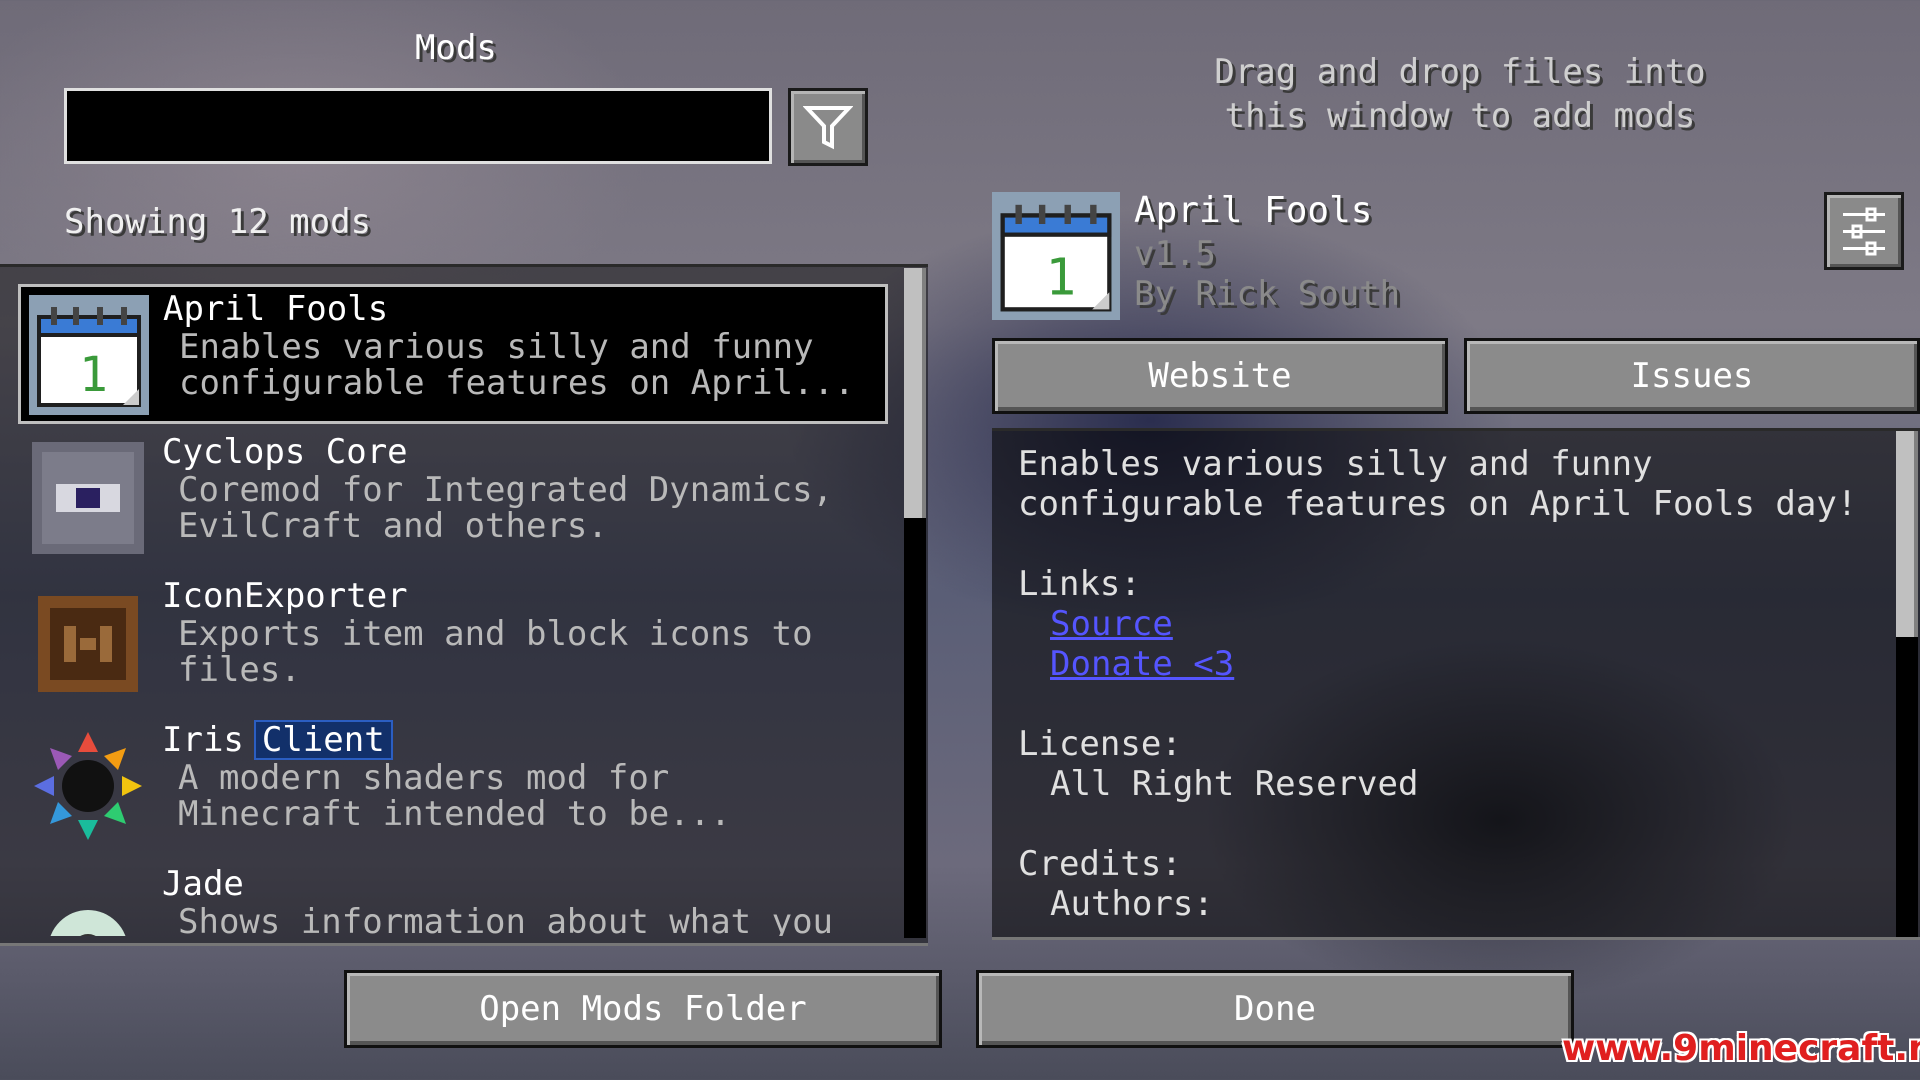  Describe the element at coordinates (1100, 744) in the screenshot. I see `license-label: License:` at that location.